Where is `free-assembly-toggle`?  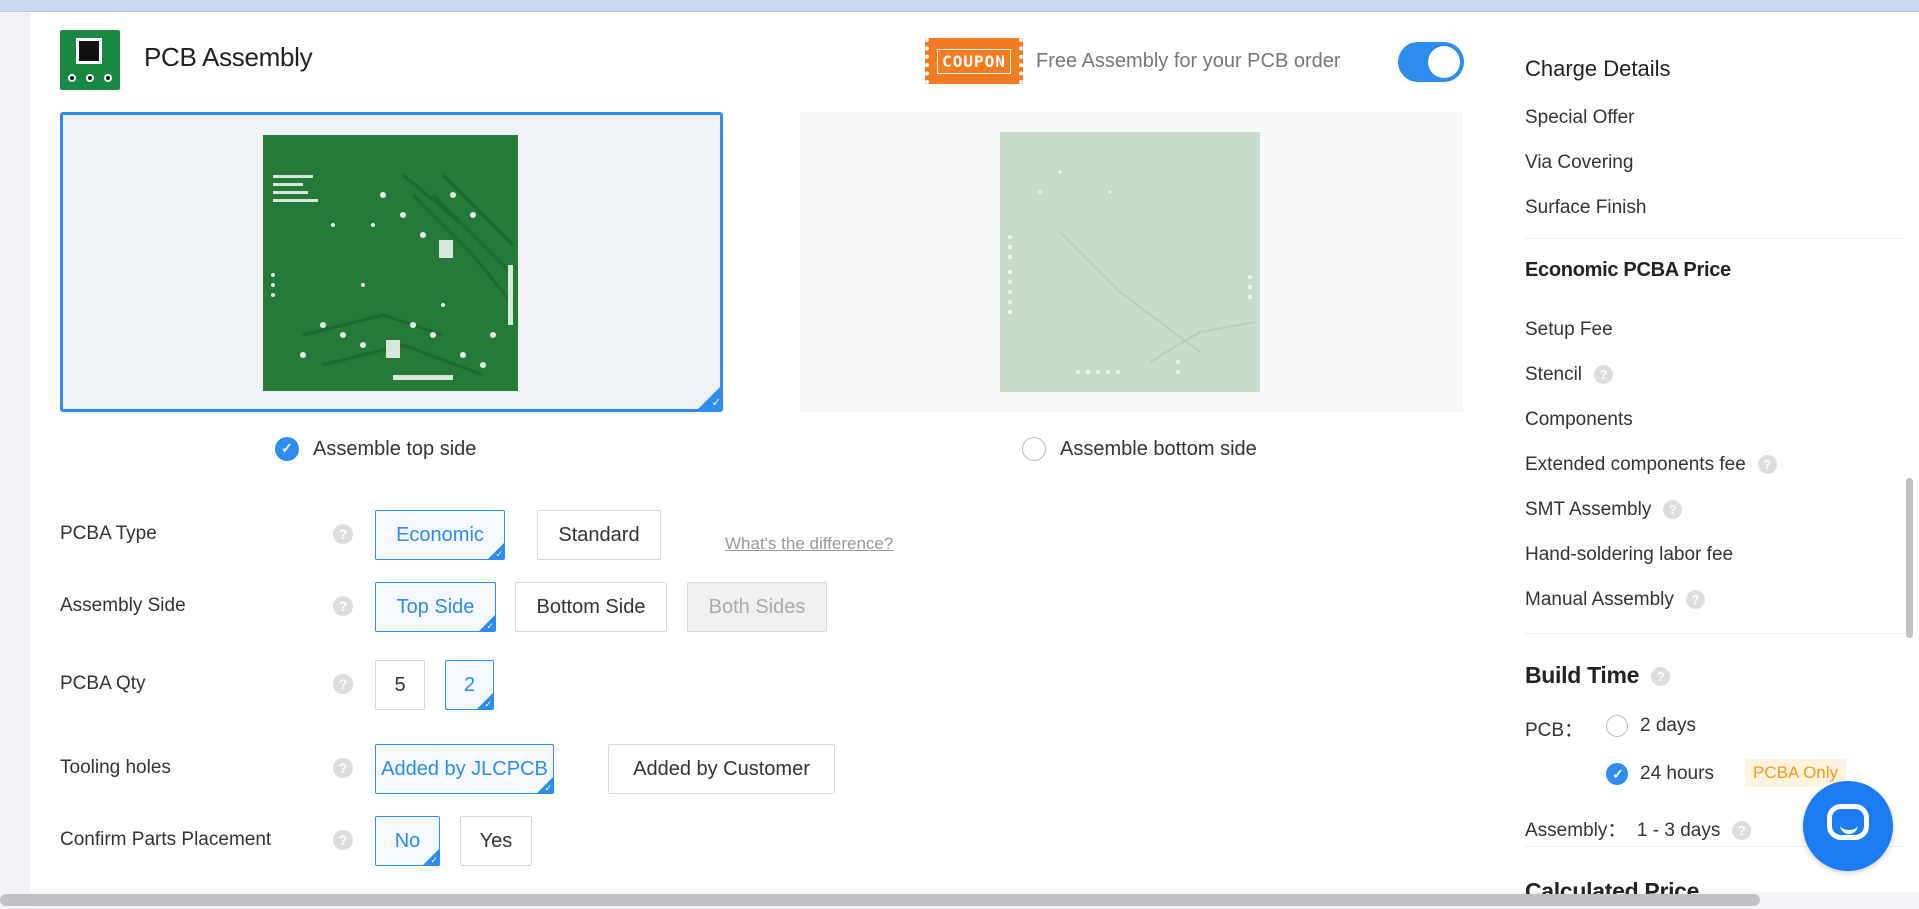
free-assembly-toggle is located at coordinates (1431, 62).